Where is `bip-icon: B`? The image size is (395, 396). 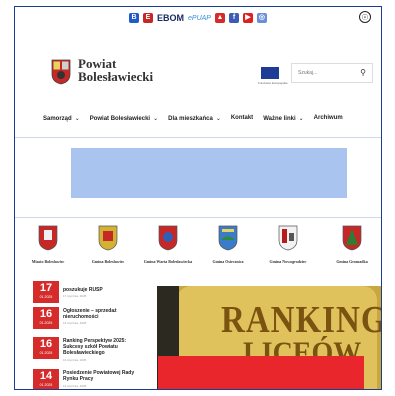 bip-icon: B is located at coordinates (134, 18).